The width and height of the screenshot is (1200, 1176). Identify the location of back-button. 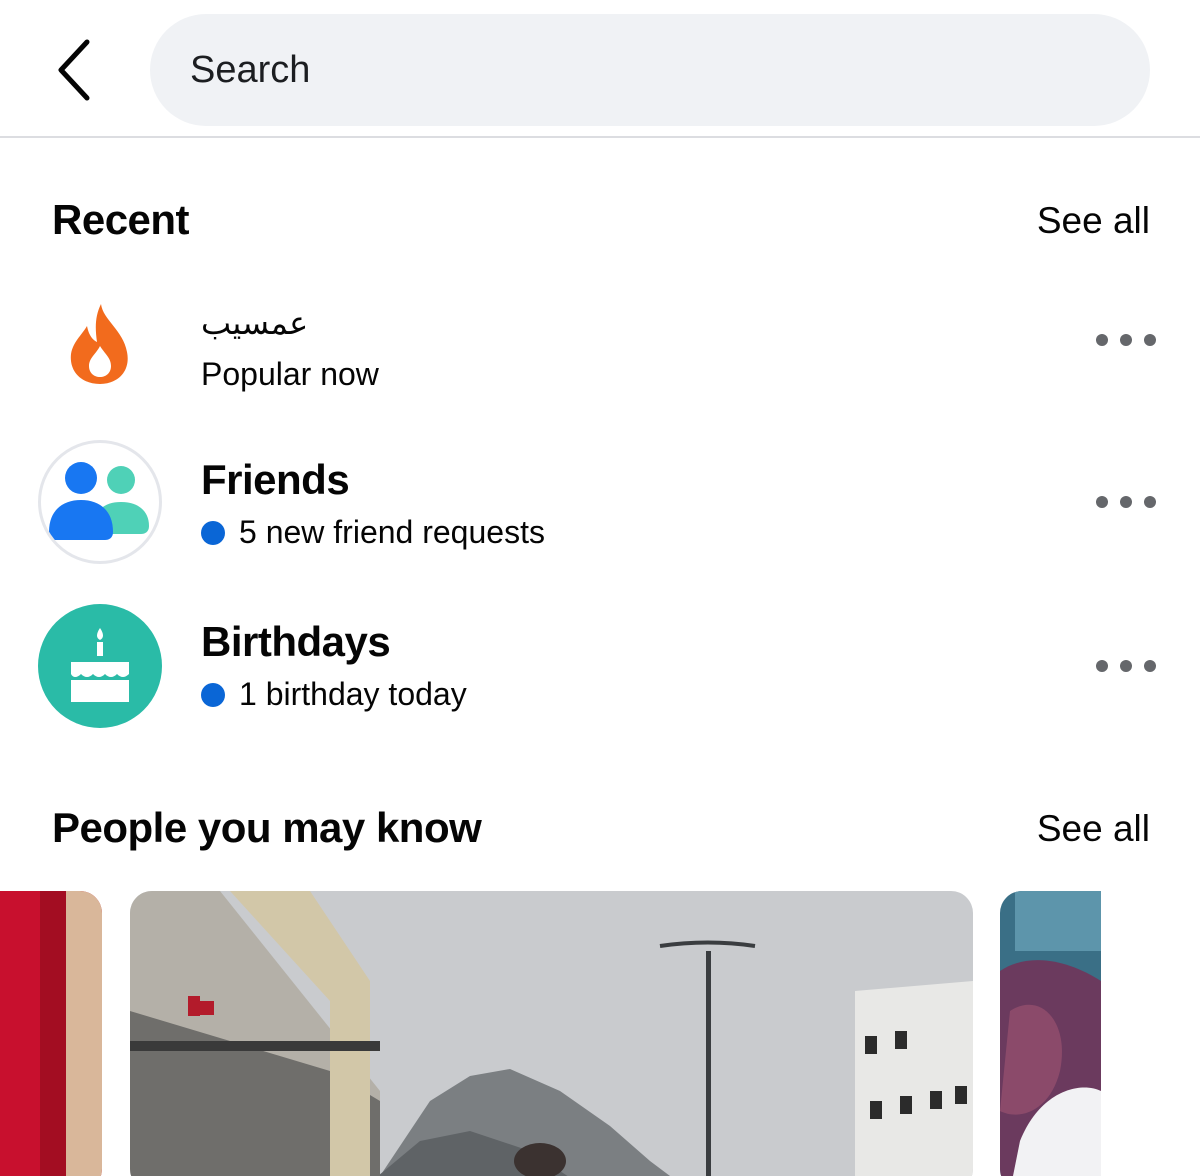
(75, 70).